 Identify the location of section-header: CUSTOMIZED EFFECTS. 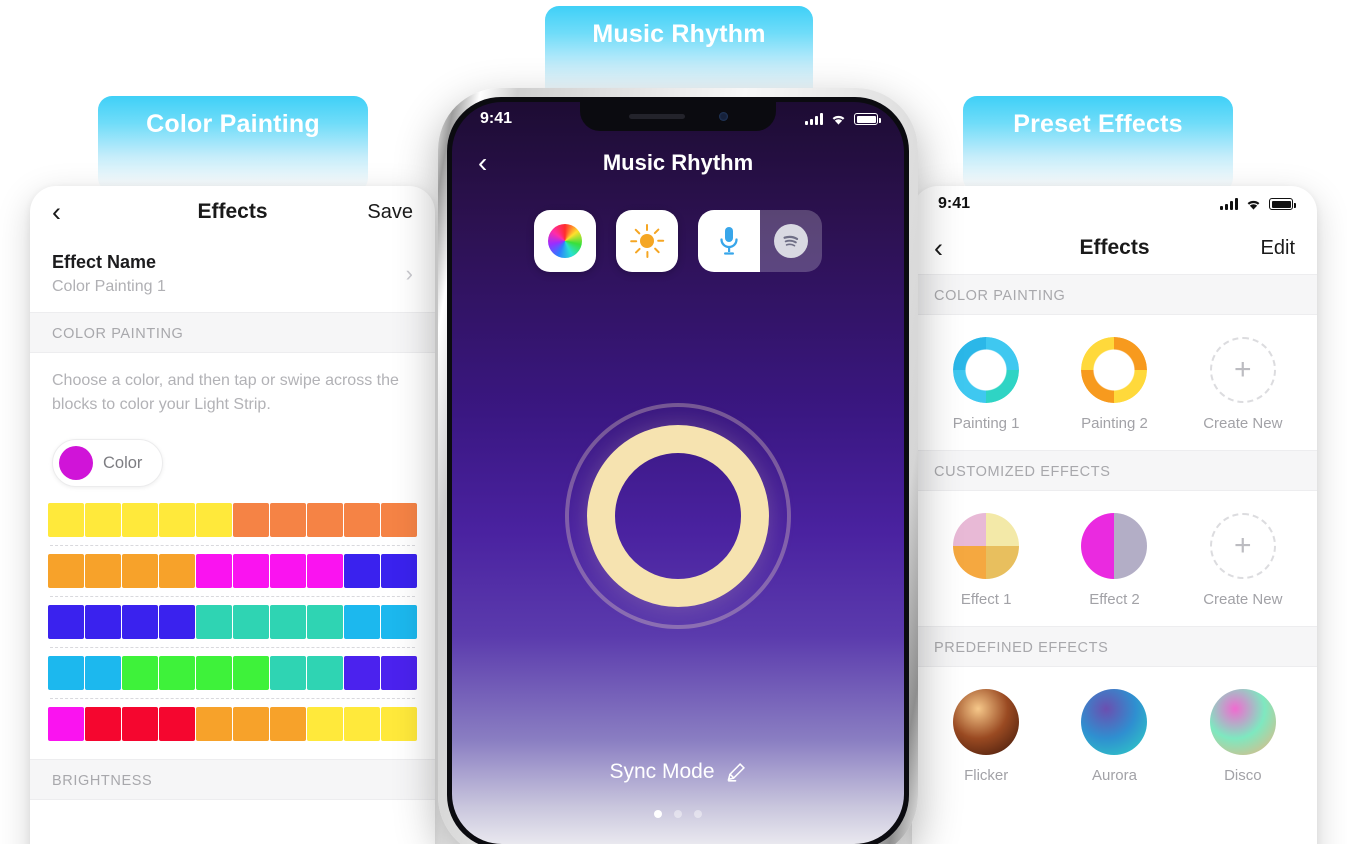
(1114, 470).